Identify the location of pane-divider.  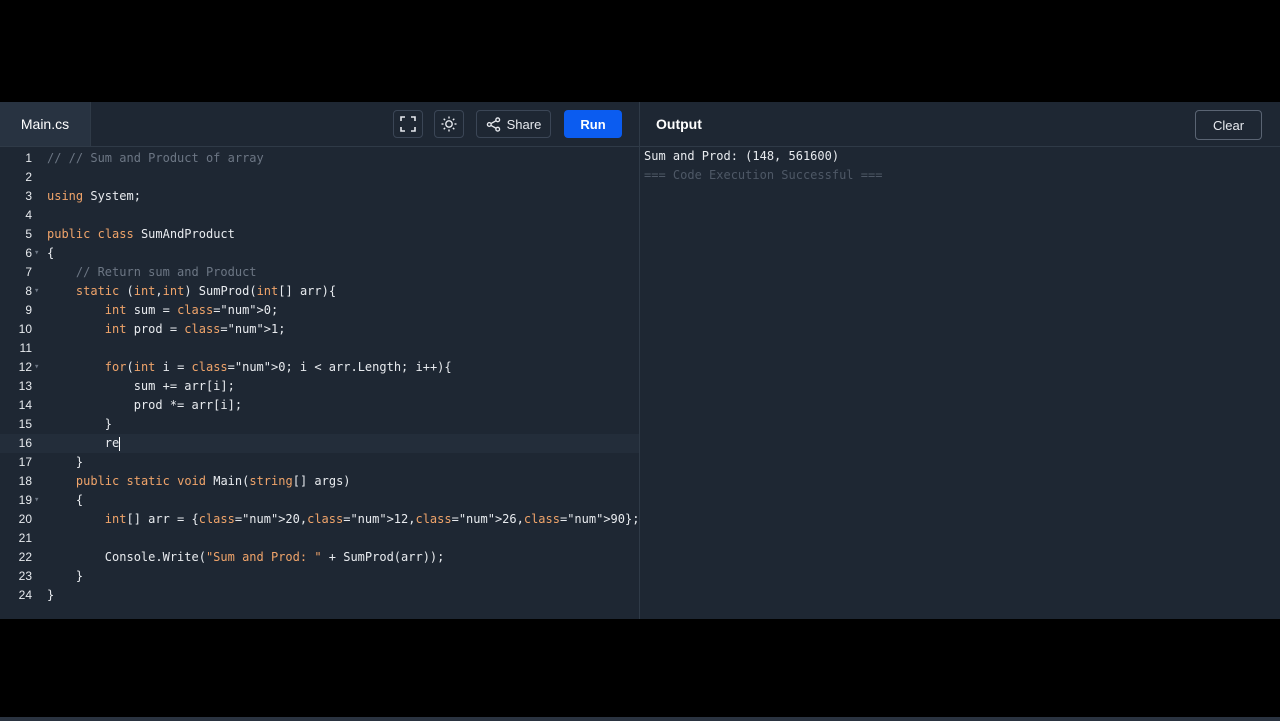
(639, 360).